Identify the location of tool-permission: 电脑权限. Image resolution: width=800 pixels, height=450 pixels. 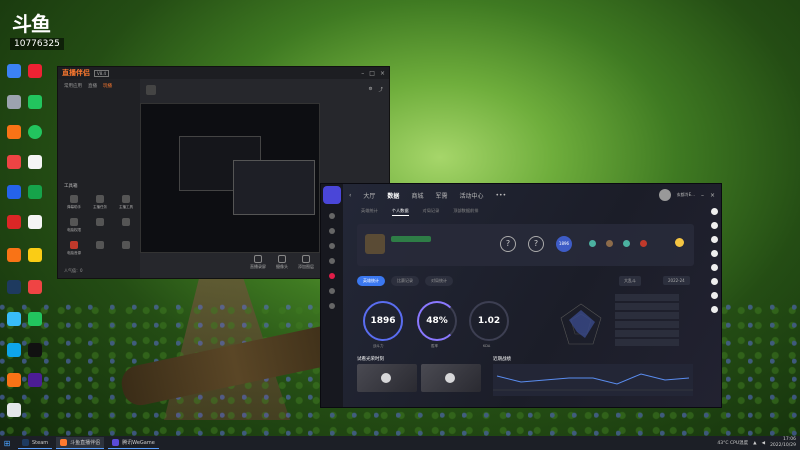
(74, 225).